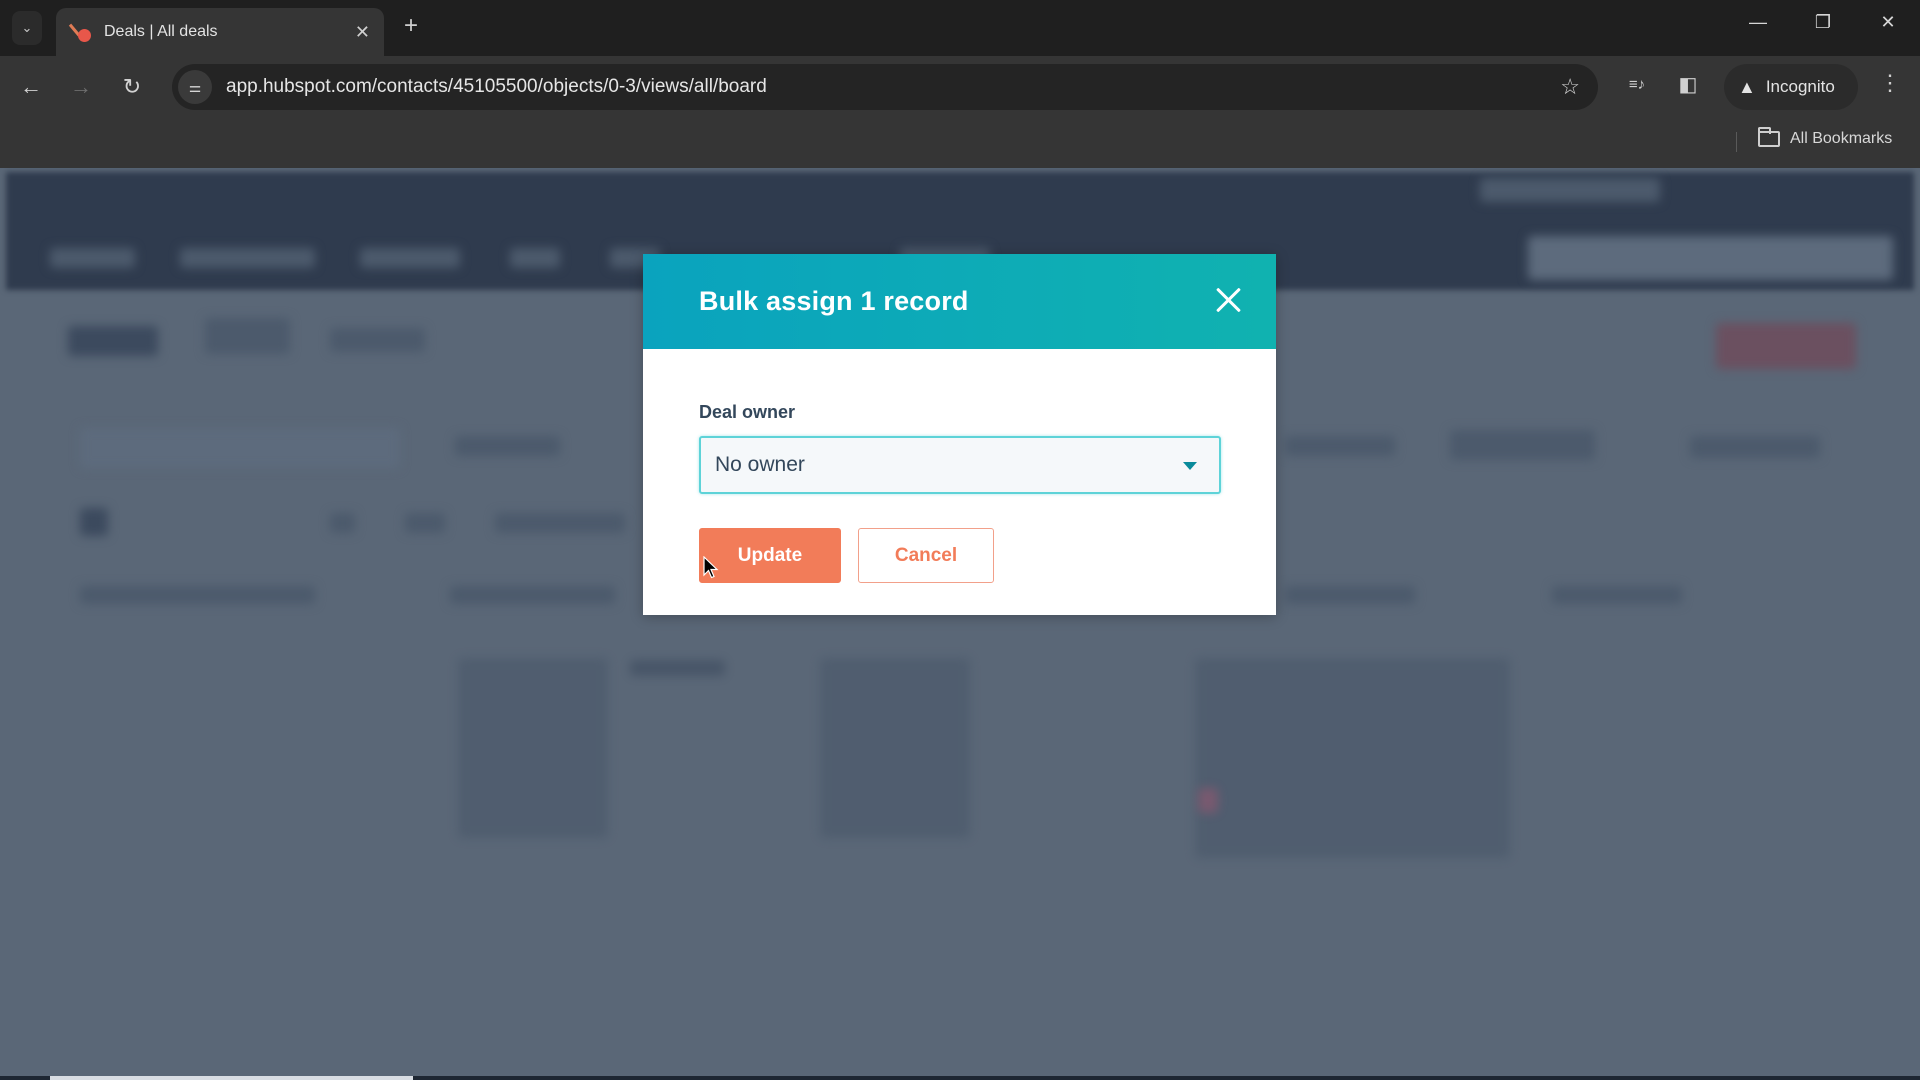 The image size is (1920, 1080). I want to click on chevron-down-icon: ⌄, so click(27, 27).